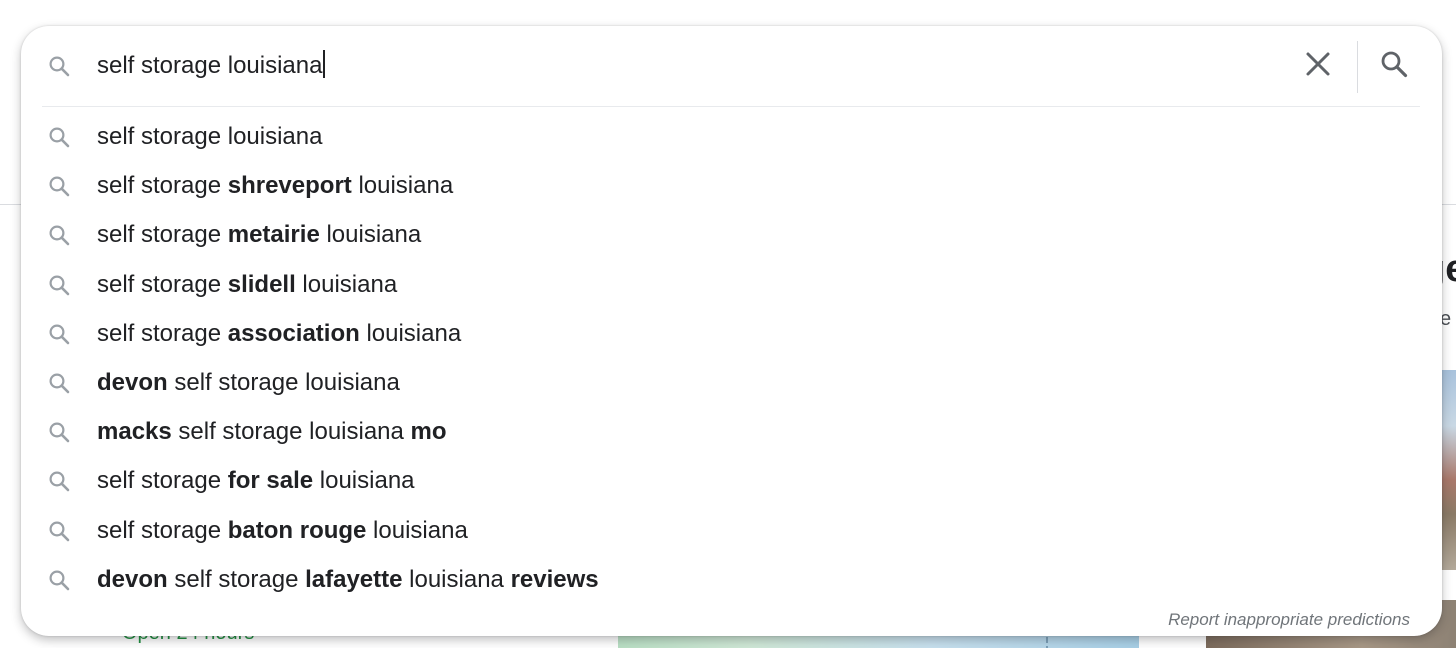 This screenshot has width=1456, height=648. I want to click on suggestion-item: macks self storage louisiana mo, so click(731, 432).